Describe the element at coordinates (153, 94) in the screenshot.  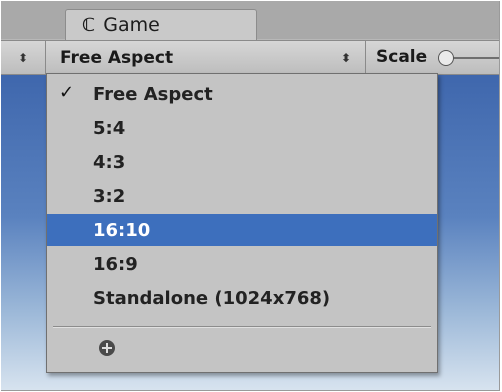
I see `menu-item-label: Free Aspect` at that location.